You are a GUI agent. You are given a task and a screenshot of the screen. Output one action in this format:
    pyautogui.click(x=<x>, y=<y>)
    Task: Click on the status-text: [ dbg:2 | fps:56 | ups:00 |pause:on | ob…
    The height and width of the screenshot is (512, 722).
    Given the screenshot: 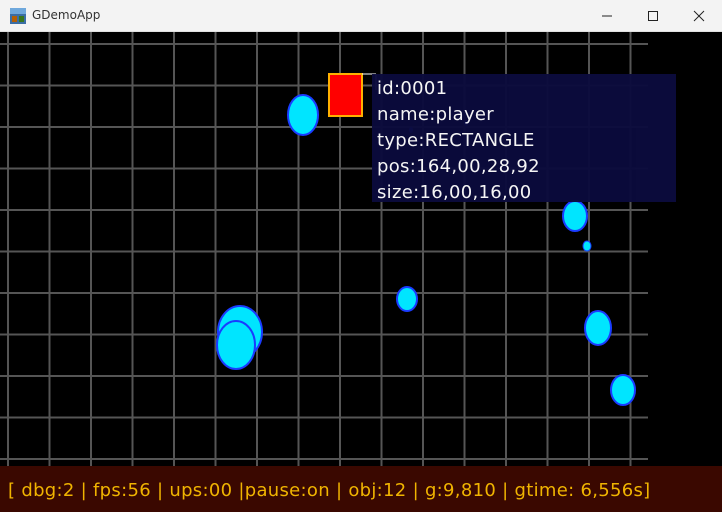 What is the action you would take?
    pyautogui.click(x=329, y=490)
    